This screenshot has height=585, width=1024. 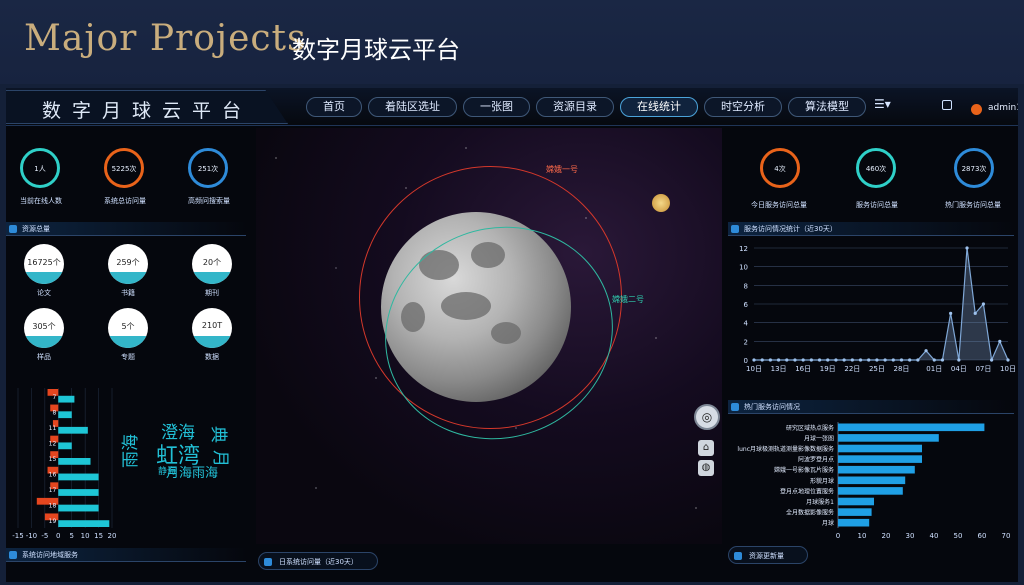 I want to click on resource-value: 210T, so click(x=212, y=325).